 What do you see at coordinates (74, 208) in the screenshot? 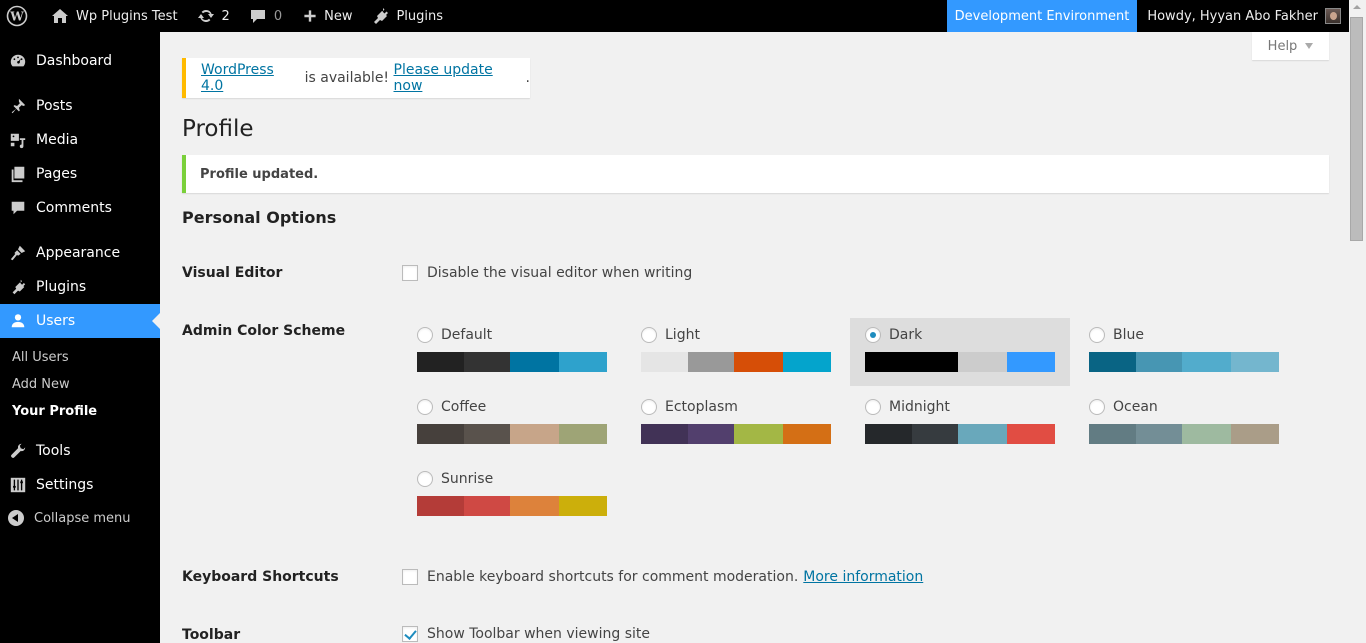
I see `sidebar-label: Comments` at bounding box center [74, 208].